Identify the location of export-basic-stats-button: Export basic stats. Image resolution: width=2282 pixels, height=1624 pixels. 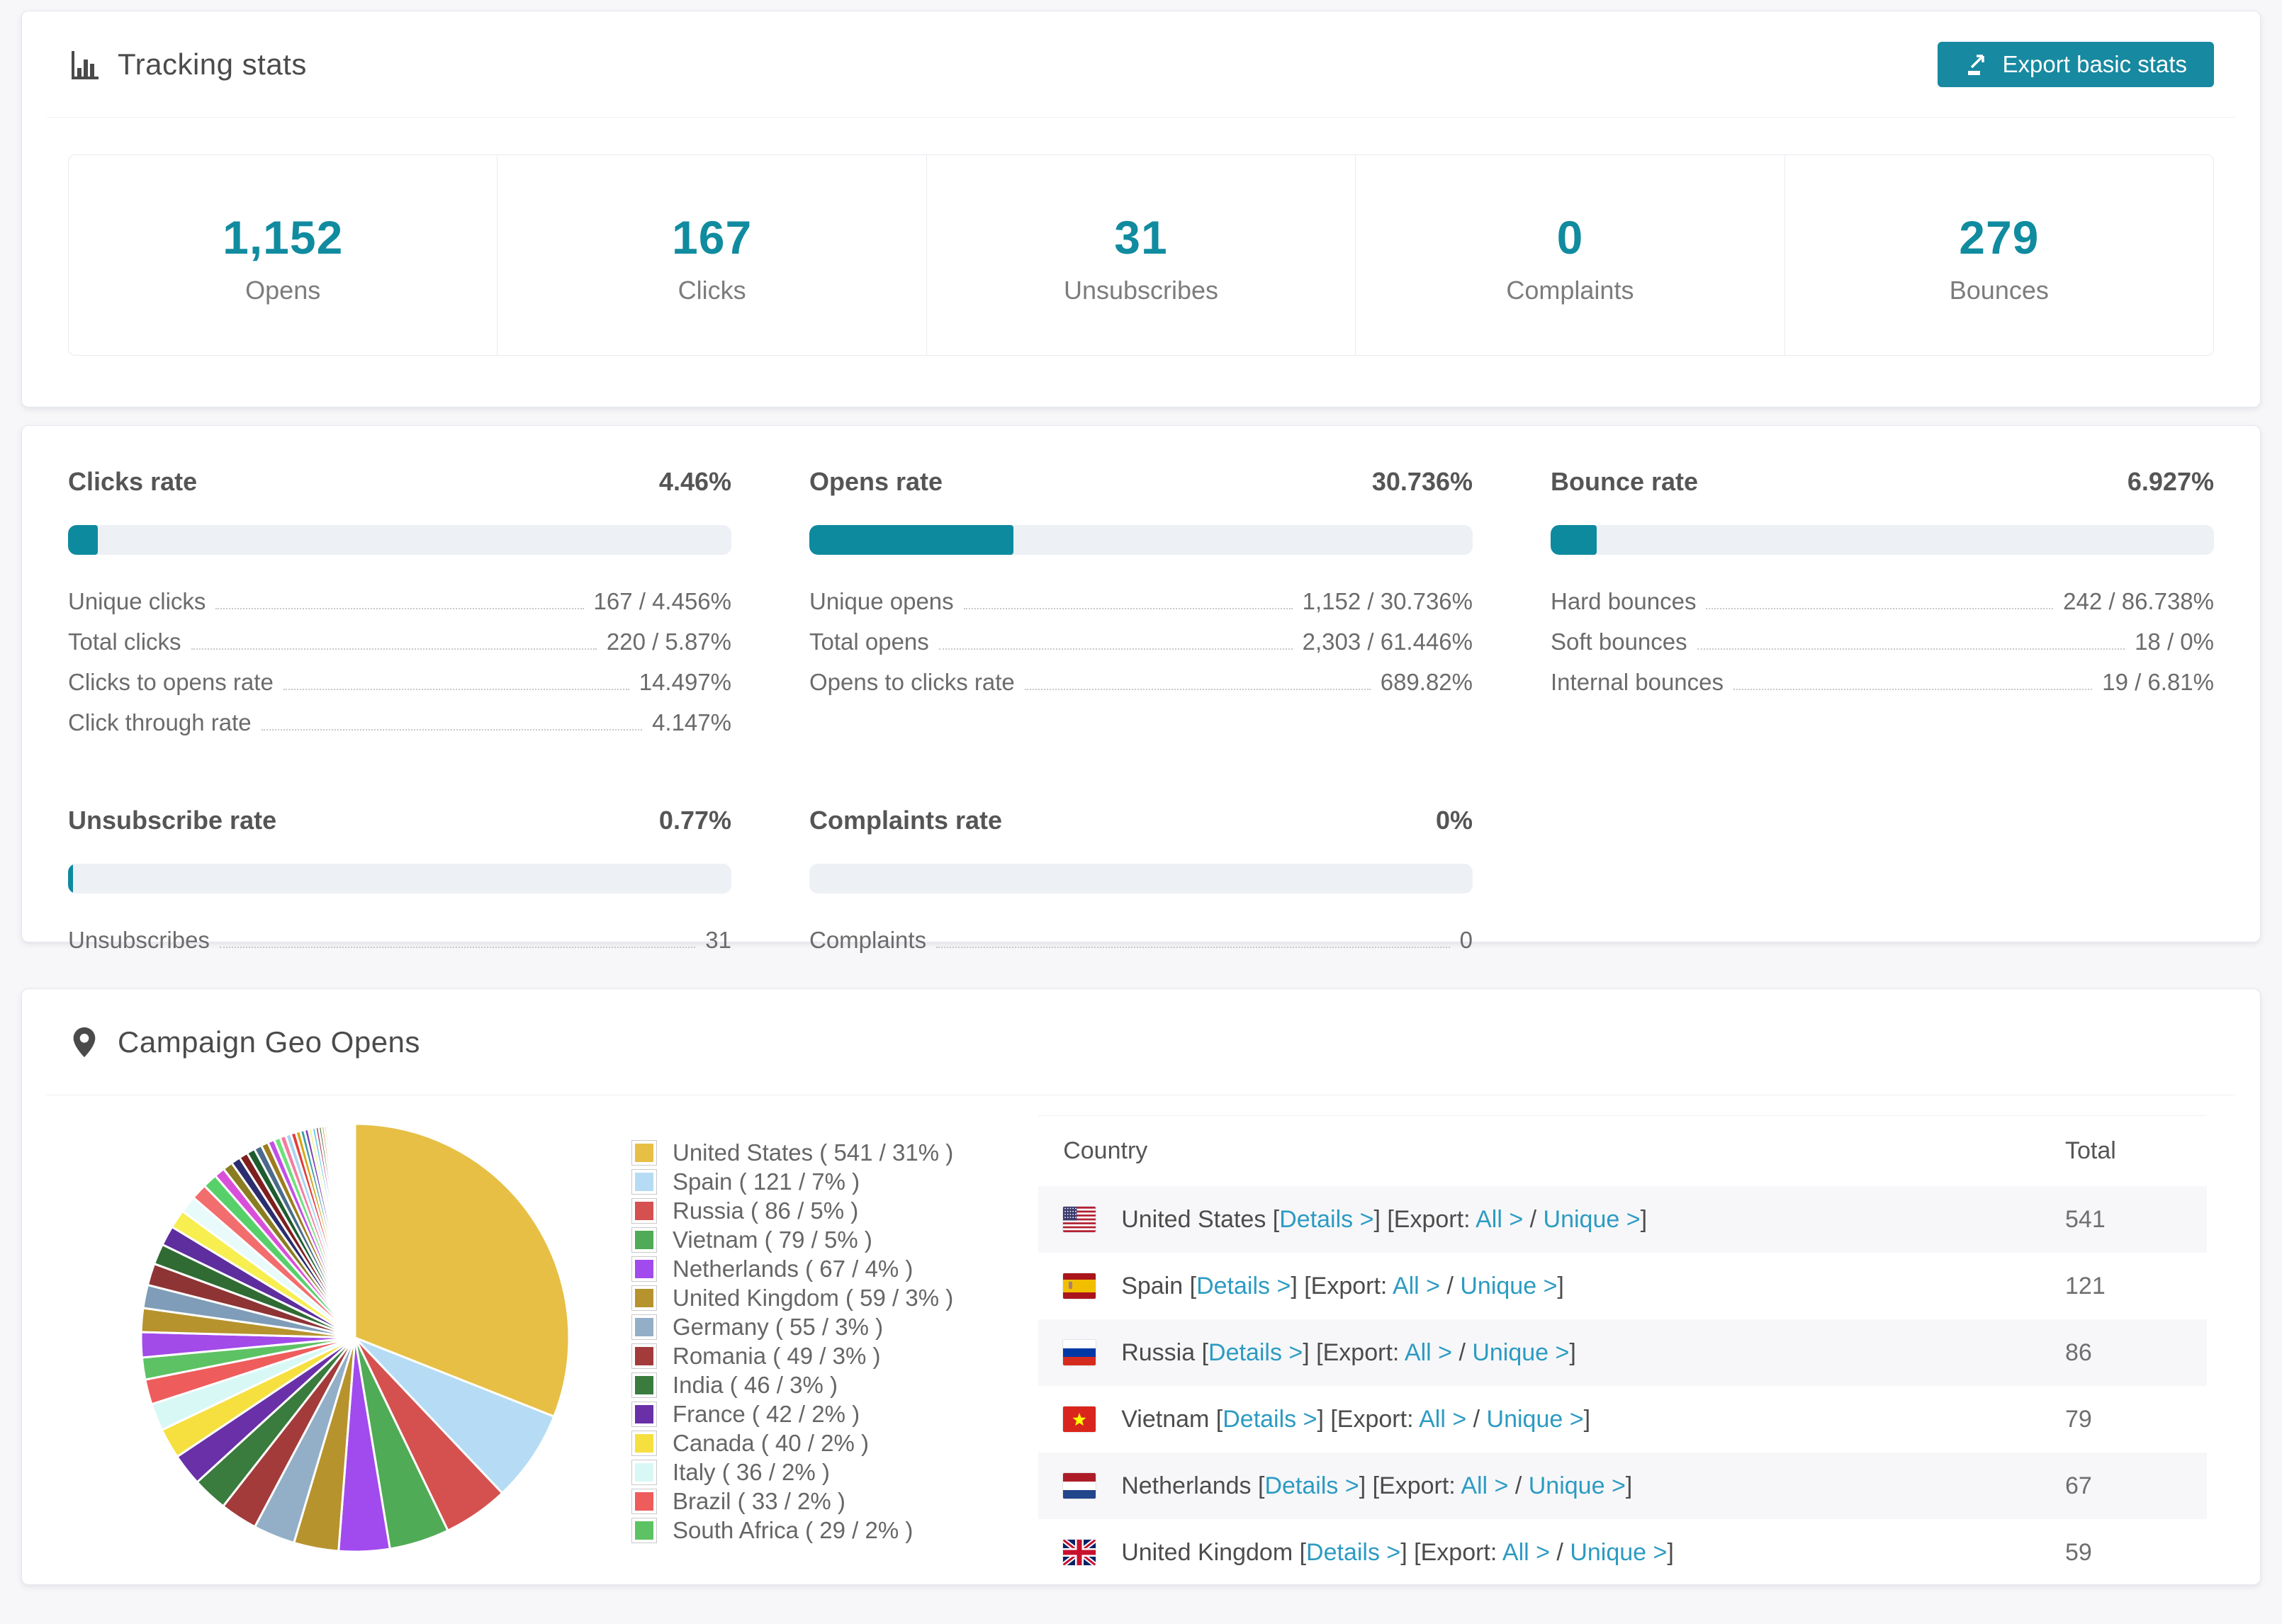
(2075, 64).